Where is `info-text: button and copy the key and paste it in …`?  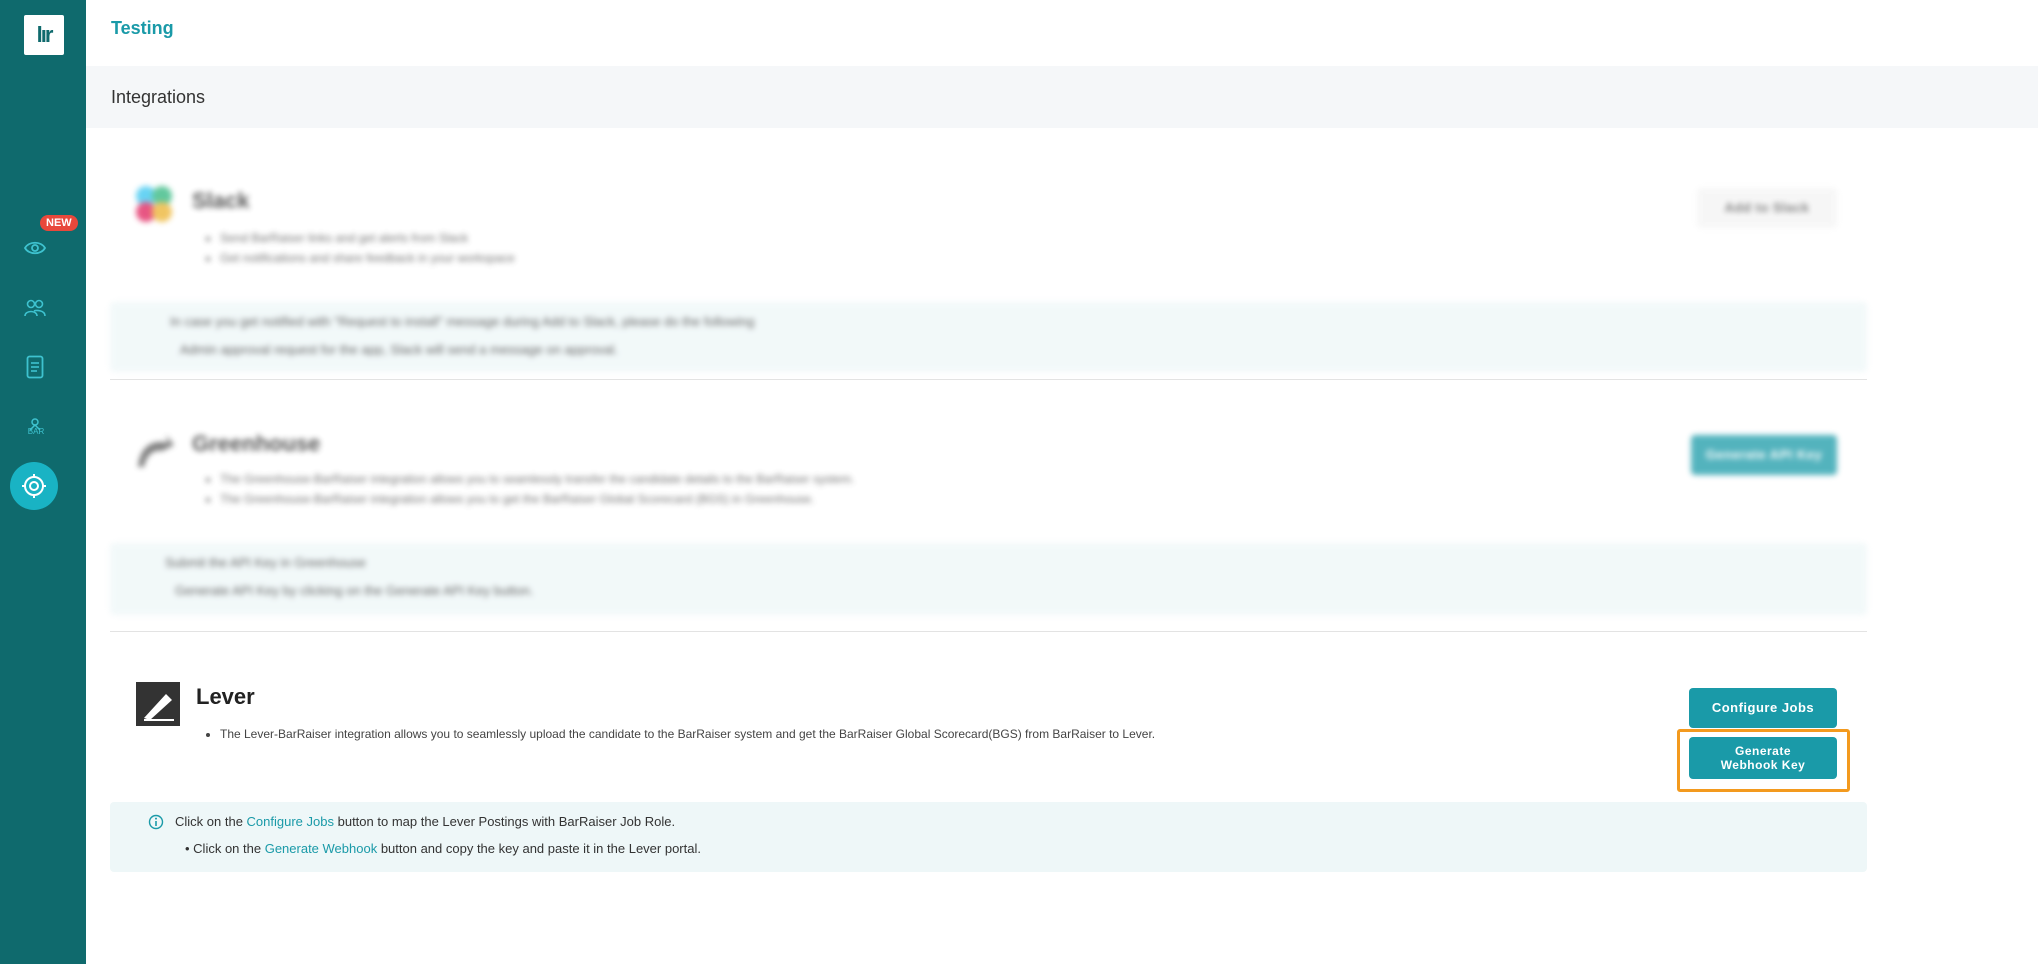 info-text: button and copy the key and paste it in … is located at coordinates (539, 848).